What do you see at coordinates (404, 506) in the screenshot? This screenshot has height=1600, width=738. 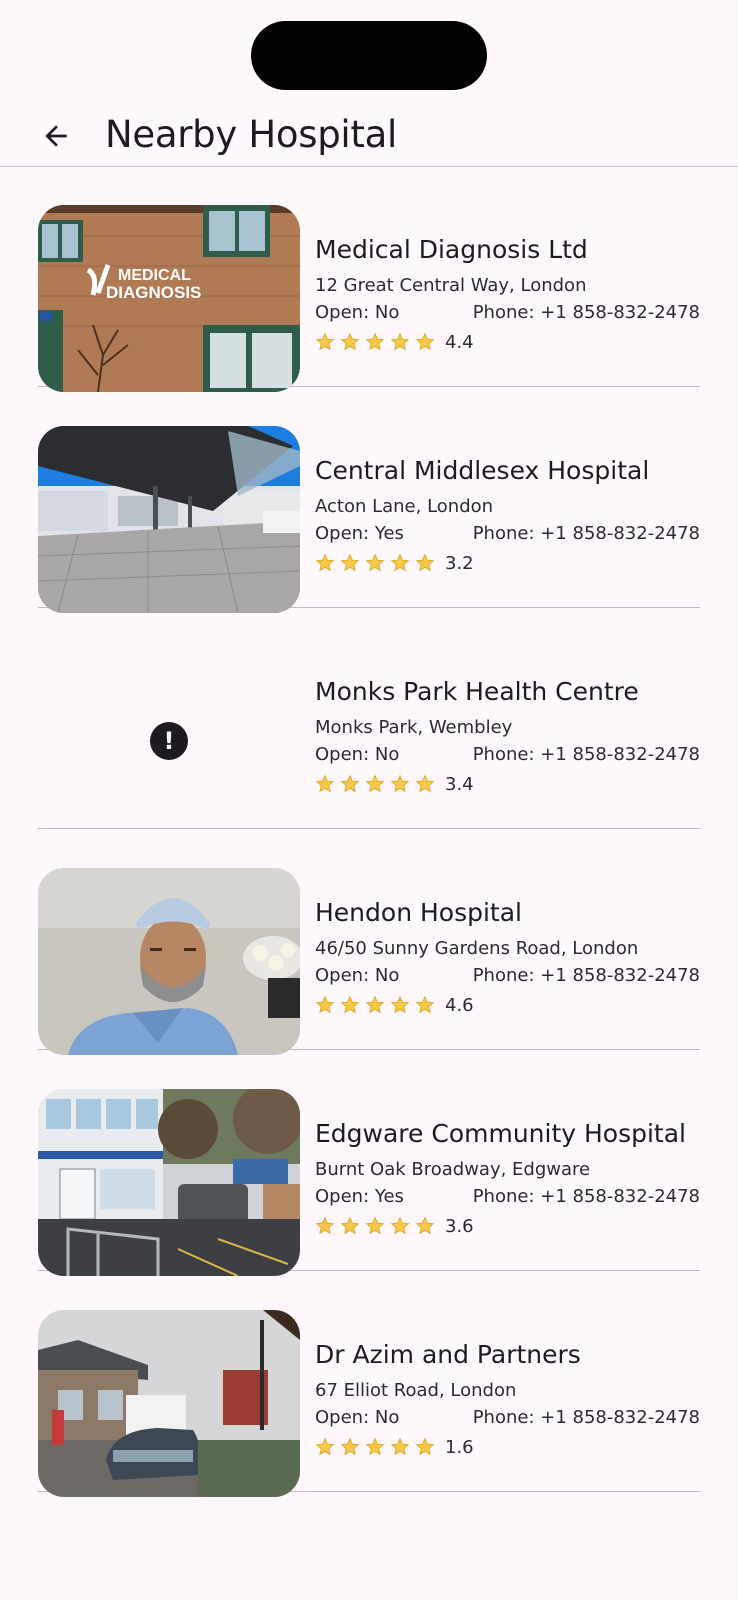 I see `hospital-address: Acton Lane, London` at bounding box center [404, 506].